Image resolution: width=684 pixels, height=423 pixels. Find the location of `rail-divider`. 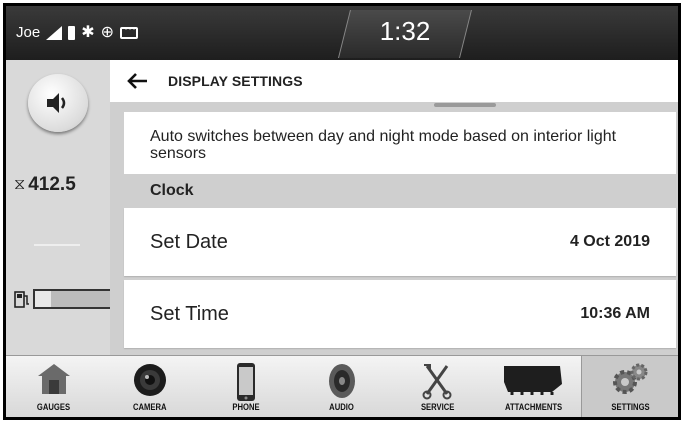

rail-divider is located at coordinates (57, 245).